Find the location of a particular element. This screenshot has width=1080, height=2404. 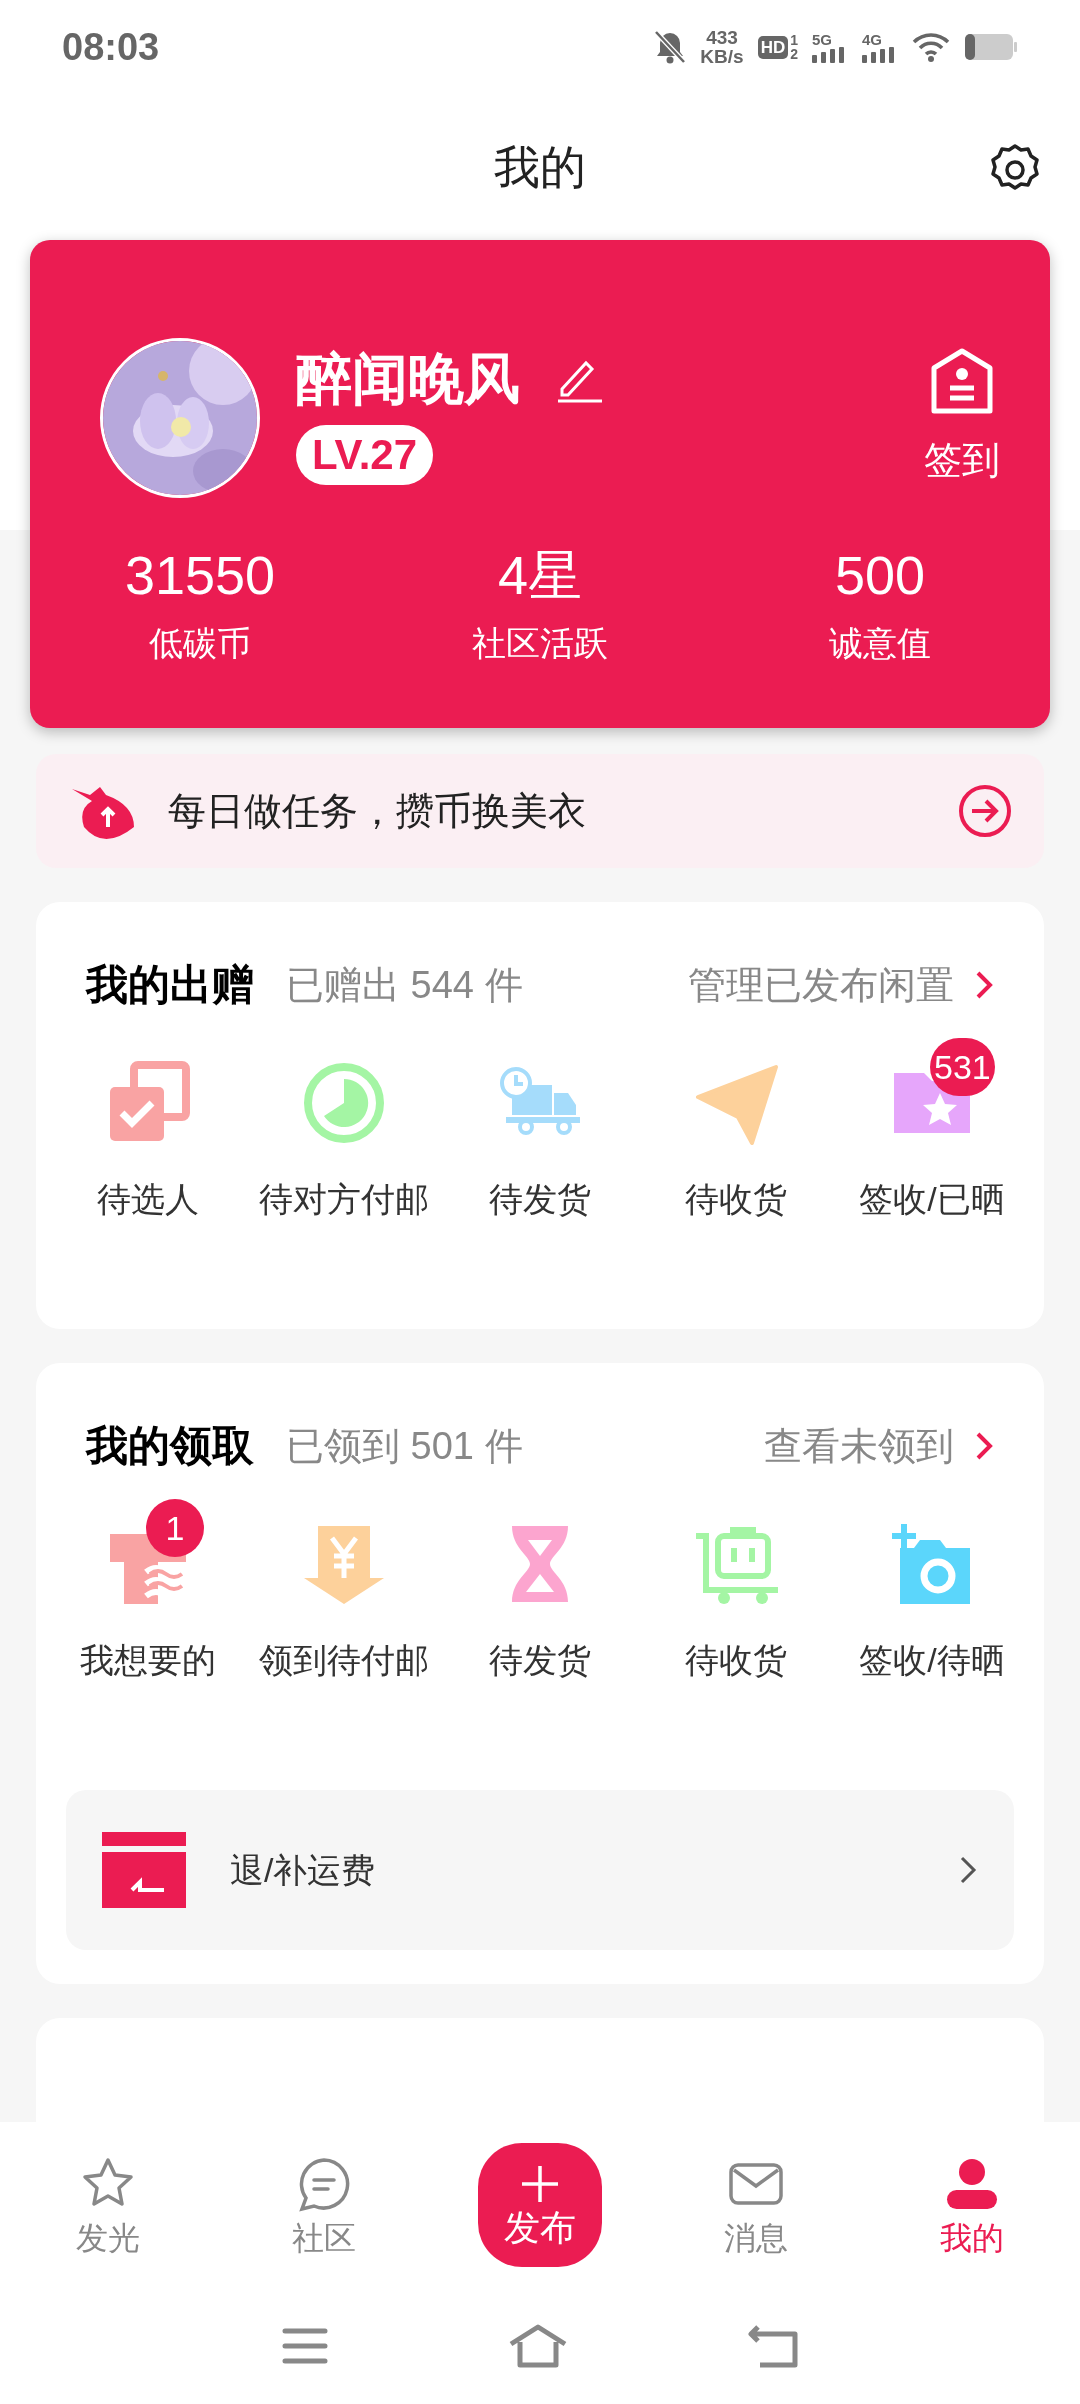

section-count: 已赠出 544 件 is located at coordinates (404, 985).